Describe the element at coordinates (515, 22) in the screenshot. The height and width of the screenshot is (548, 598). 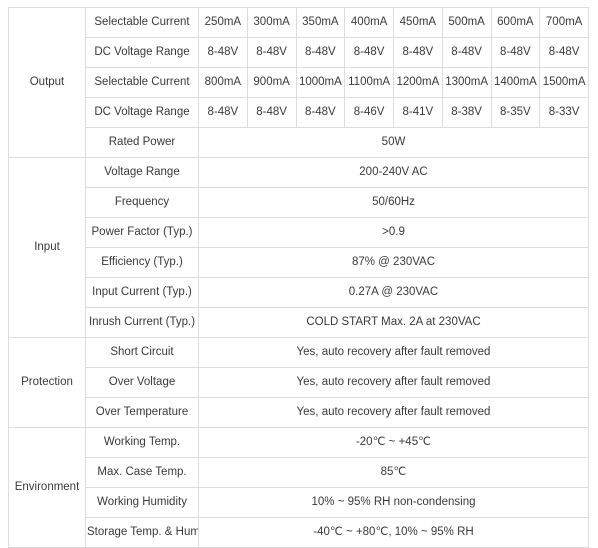
I see `value-cell: 600mA` at that location.